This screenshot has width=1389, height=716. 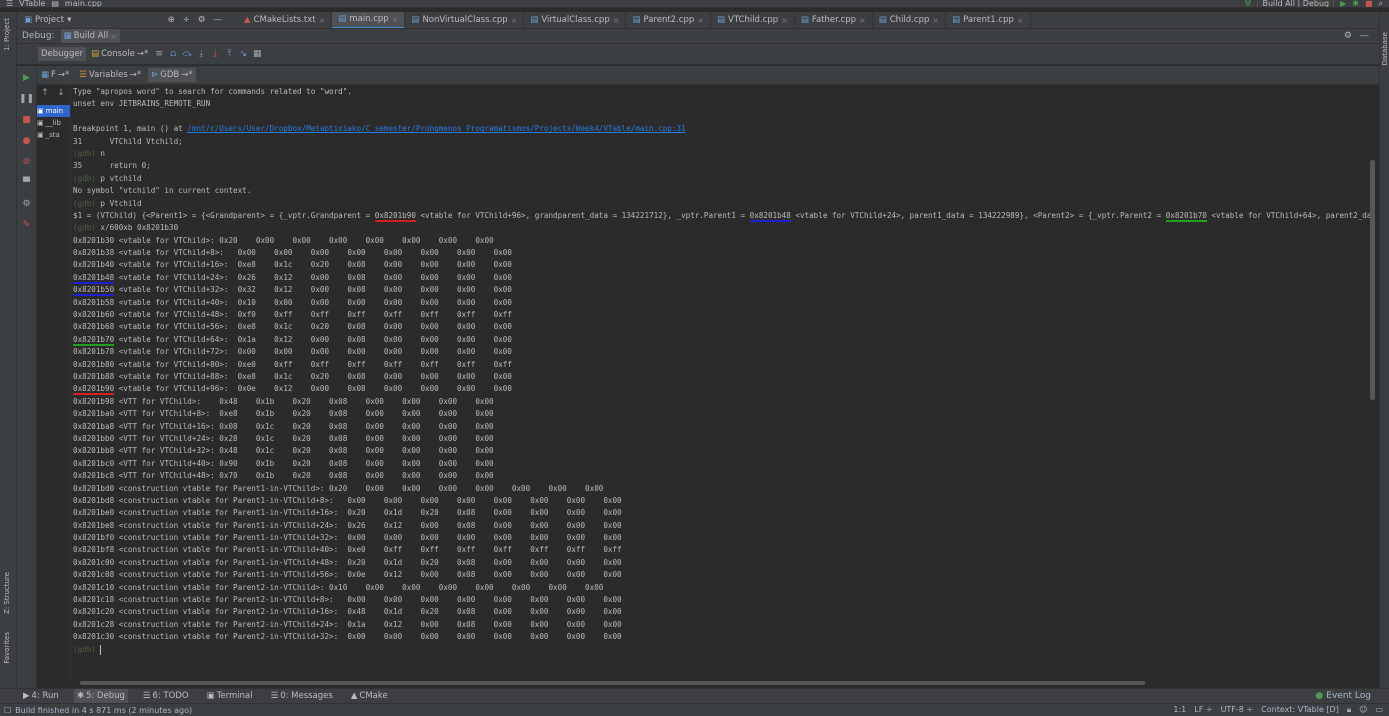 What do you see at coordinates (1381, 3) in the screenshot?
I see `search-icon: ⌕` at bounding box center [1381, 3].